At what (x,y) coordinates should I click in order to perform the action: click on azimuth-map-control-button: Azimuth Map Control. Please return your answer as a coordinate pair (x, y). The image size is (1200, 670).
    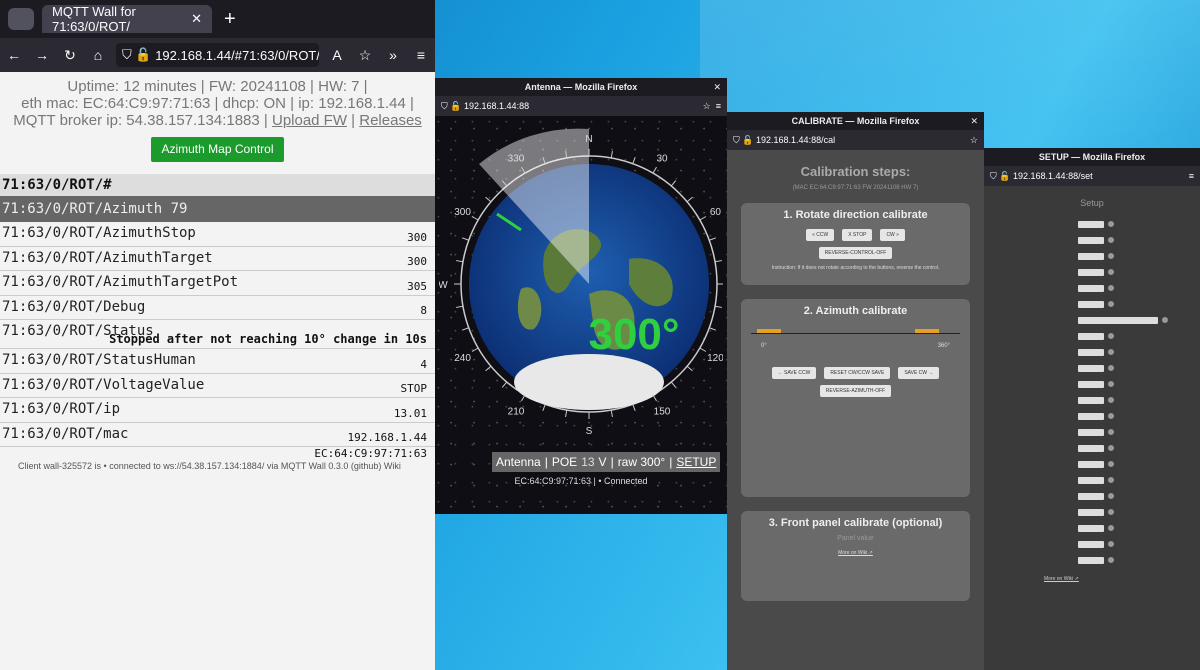
    Looking at the image, I should click on (217, 149).